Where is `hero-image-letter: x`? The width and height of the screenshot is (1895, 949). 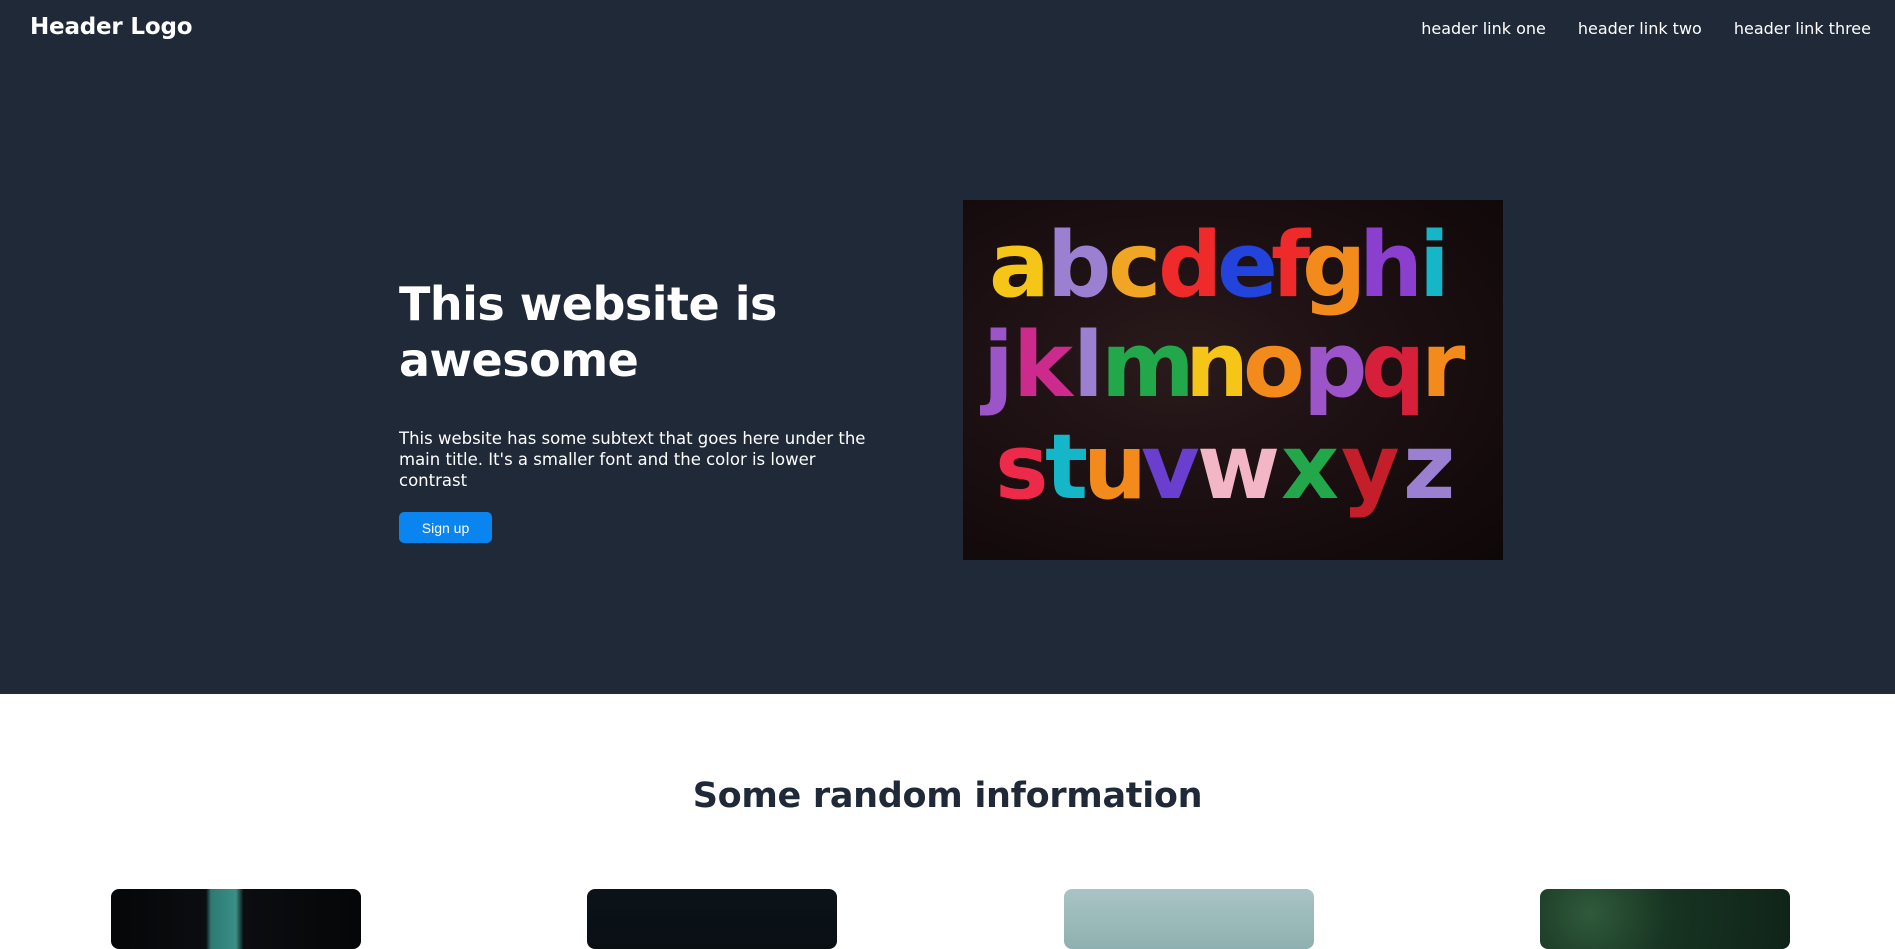 hero-image-letter: x is located at coordinates (1310, 467).